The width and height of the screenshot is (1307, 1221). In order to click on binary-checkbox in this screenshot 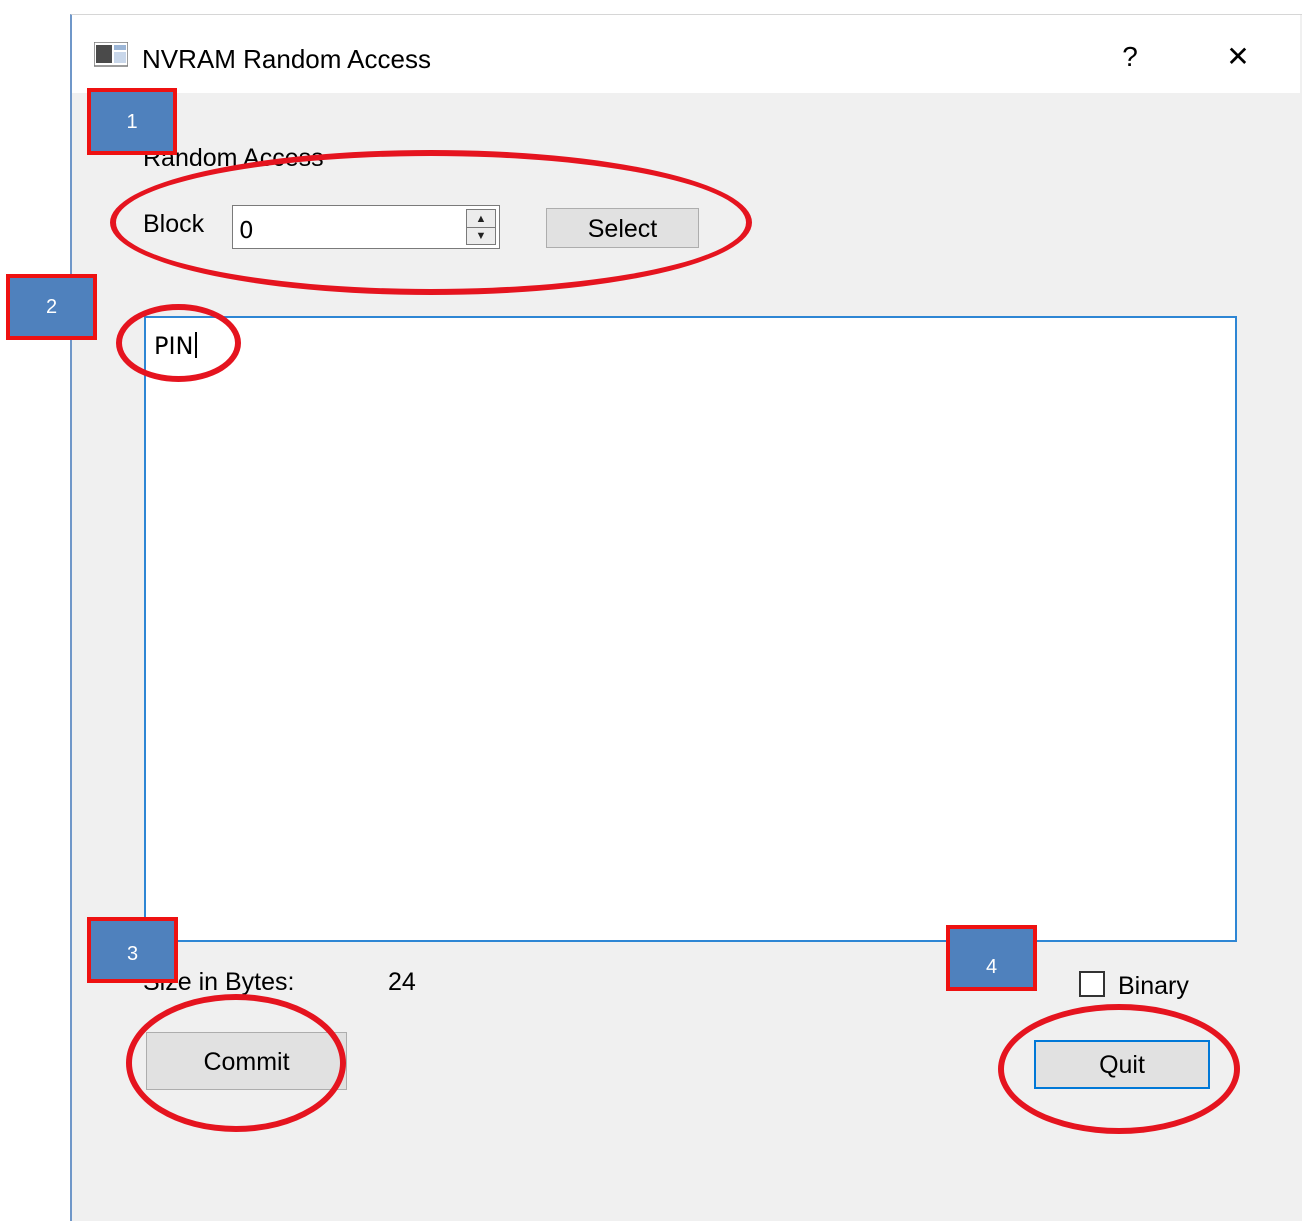, I will do `click(1092, 984)`.